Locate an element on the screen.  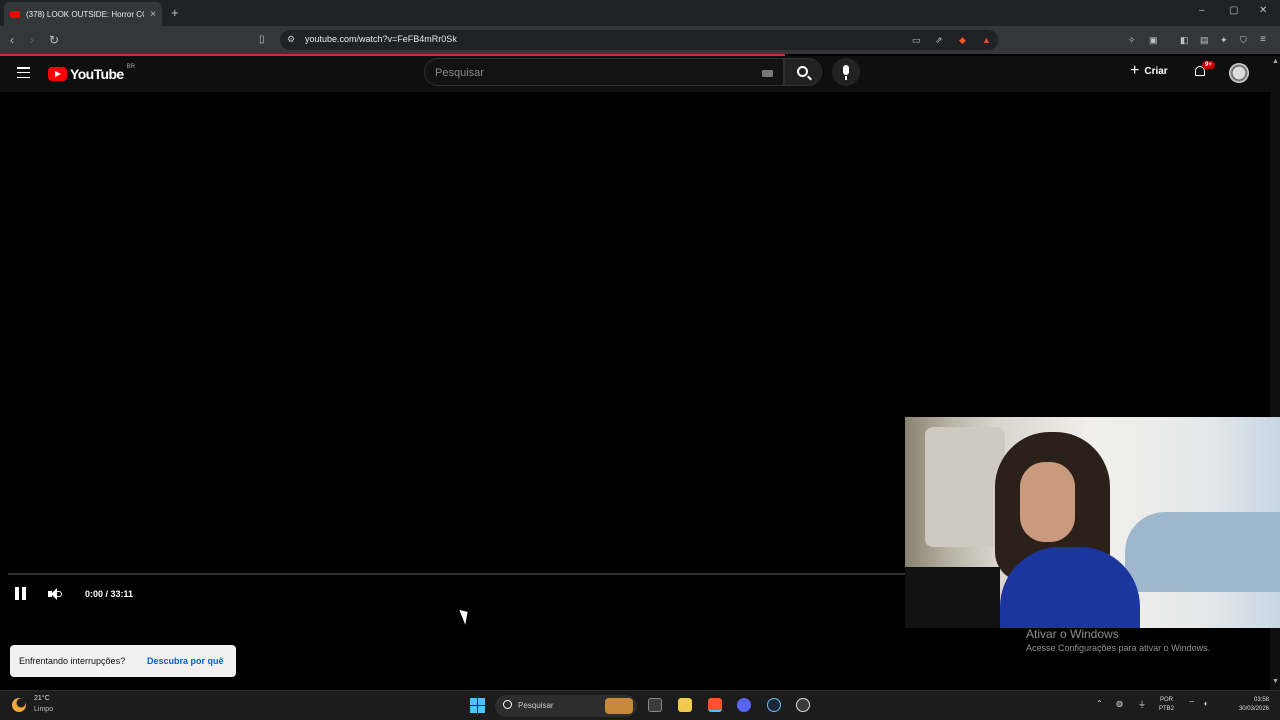
volume-button is located at coordinates (55, 594).